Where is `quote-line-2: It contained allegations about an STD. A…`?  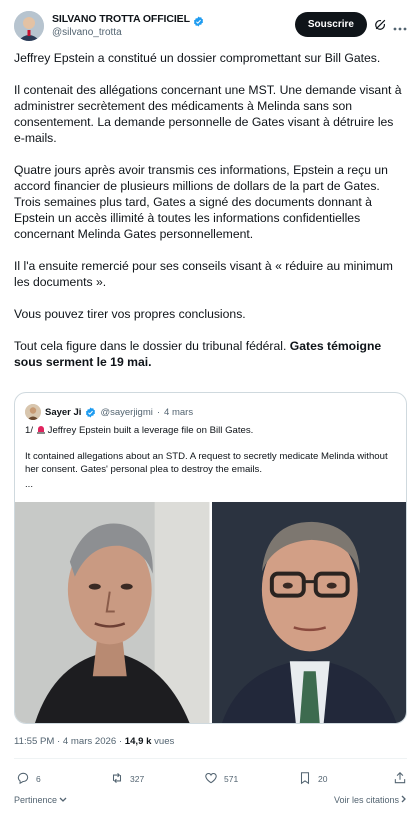 quote-line-2: It contained allegations about an STD. A… is located at coordinates (206, 463).